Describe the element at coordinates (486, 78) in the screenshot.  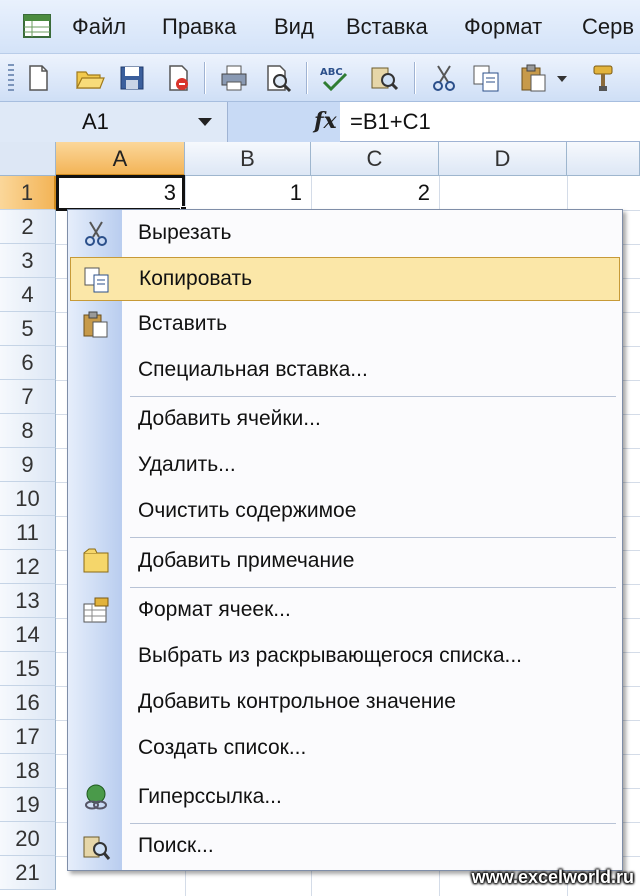
I see `copy-icon` at that location.